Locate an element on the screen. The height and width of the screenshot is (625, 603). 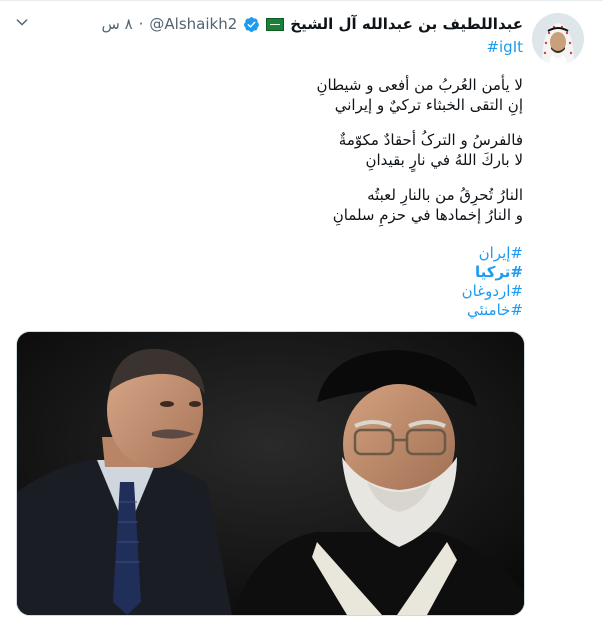
chevron-down-icon is located at coordinates (22, 22).